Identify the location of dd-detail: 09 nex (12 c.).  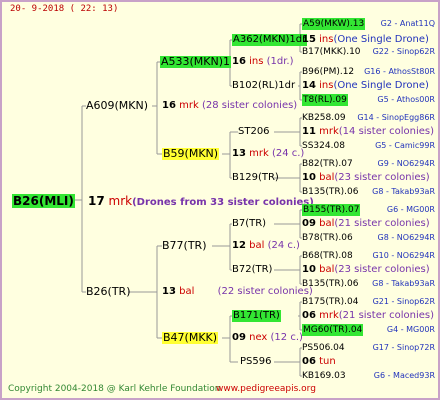
(267, 338).